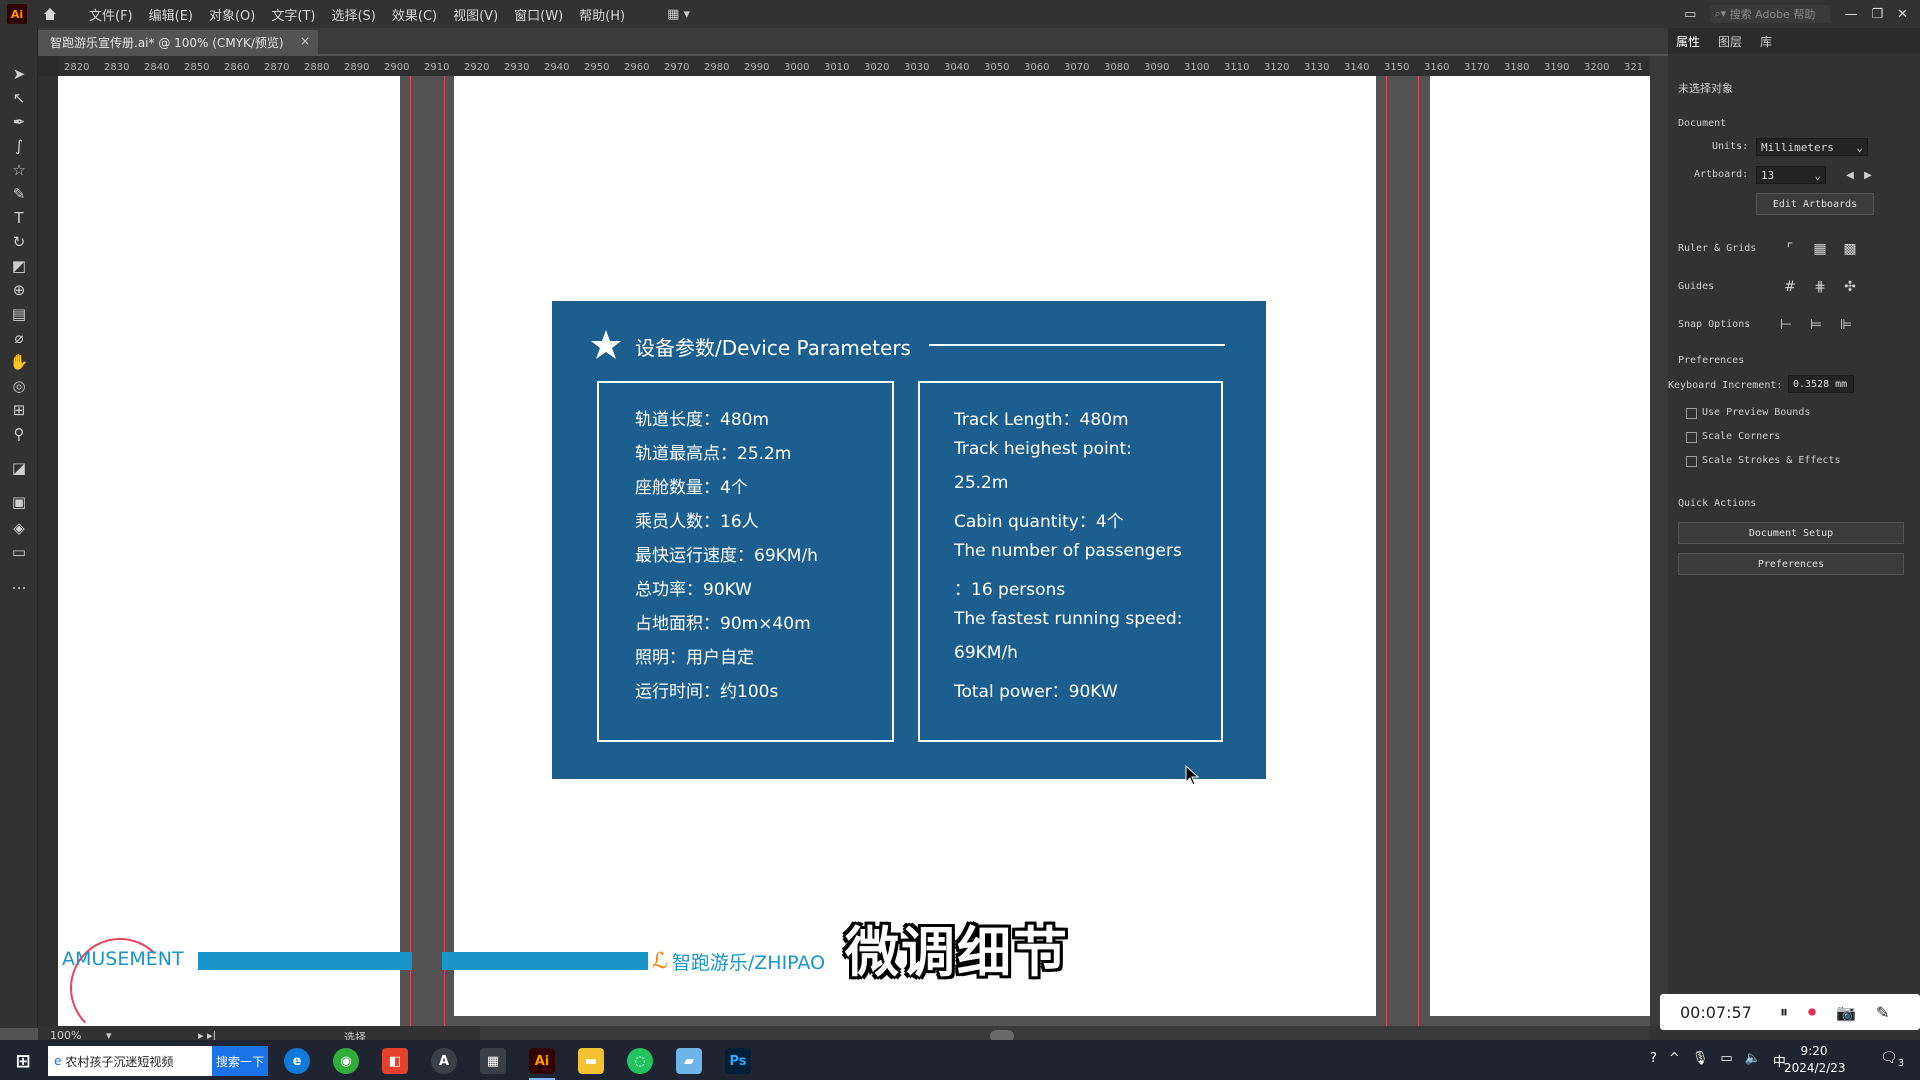  I want to click on photoshop-taskbar-icon: Ps, so click(738, 1061).